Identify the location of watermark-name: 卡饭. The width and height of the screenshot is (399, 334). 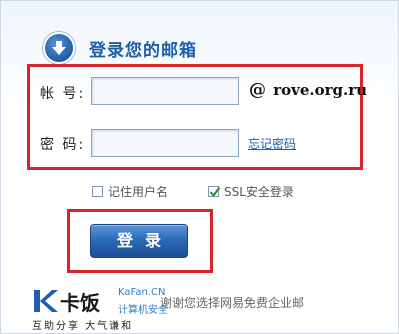
(80, 303).